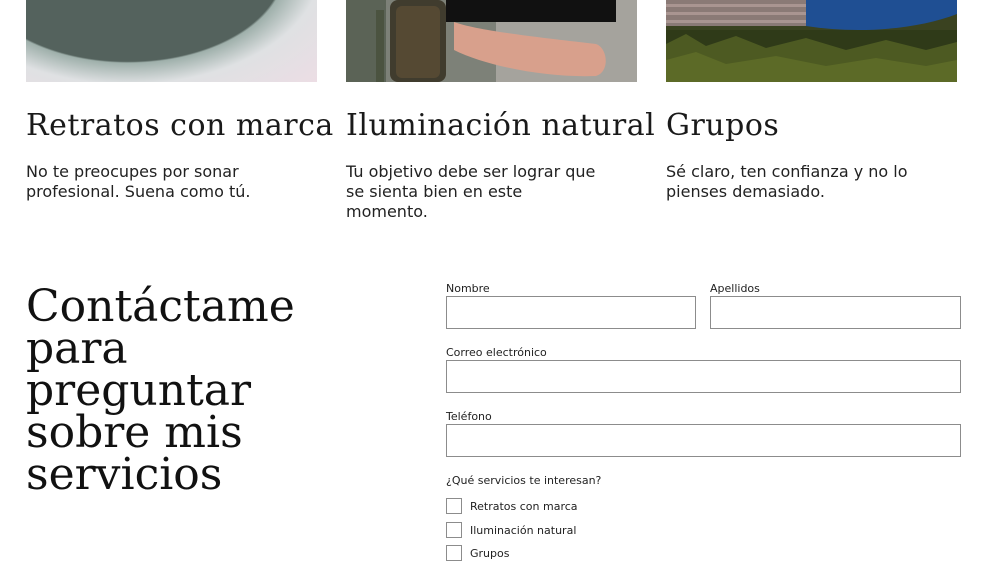  Describe the element at coordinates (735, 288) in the screenshot. I see `last-name-label: Apellidos` at that location.